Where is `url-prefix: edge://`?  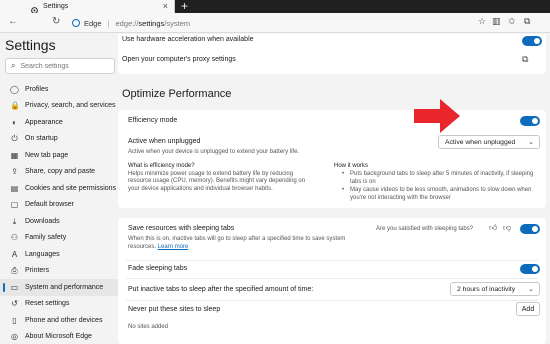
url-prefix: edge:// is located at coordinates (127, 23).